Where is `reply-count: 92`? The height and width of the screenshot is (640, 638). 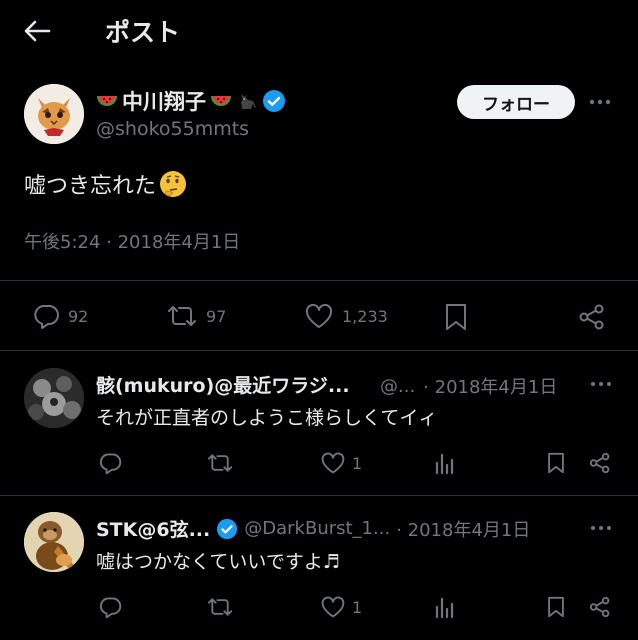
reply-count: 92 is located at coordinates (78, 316).